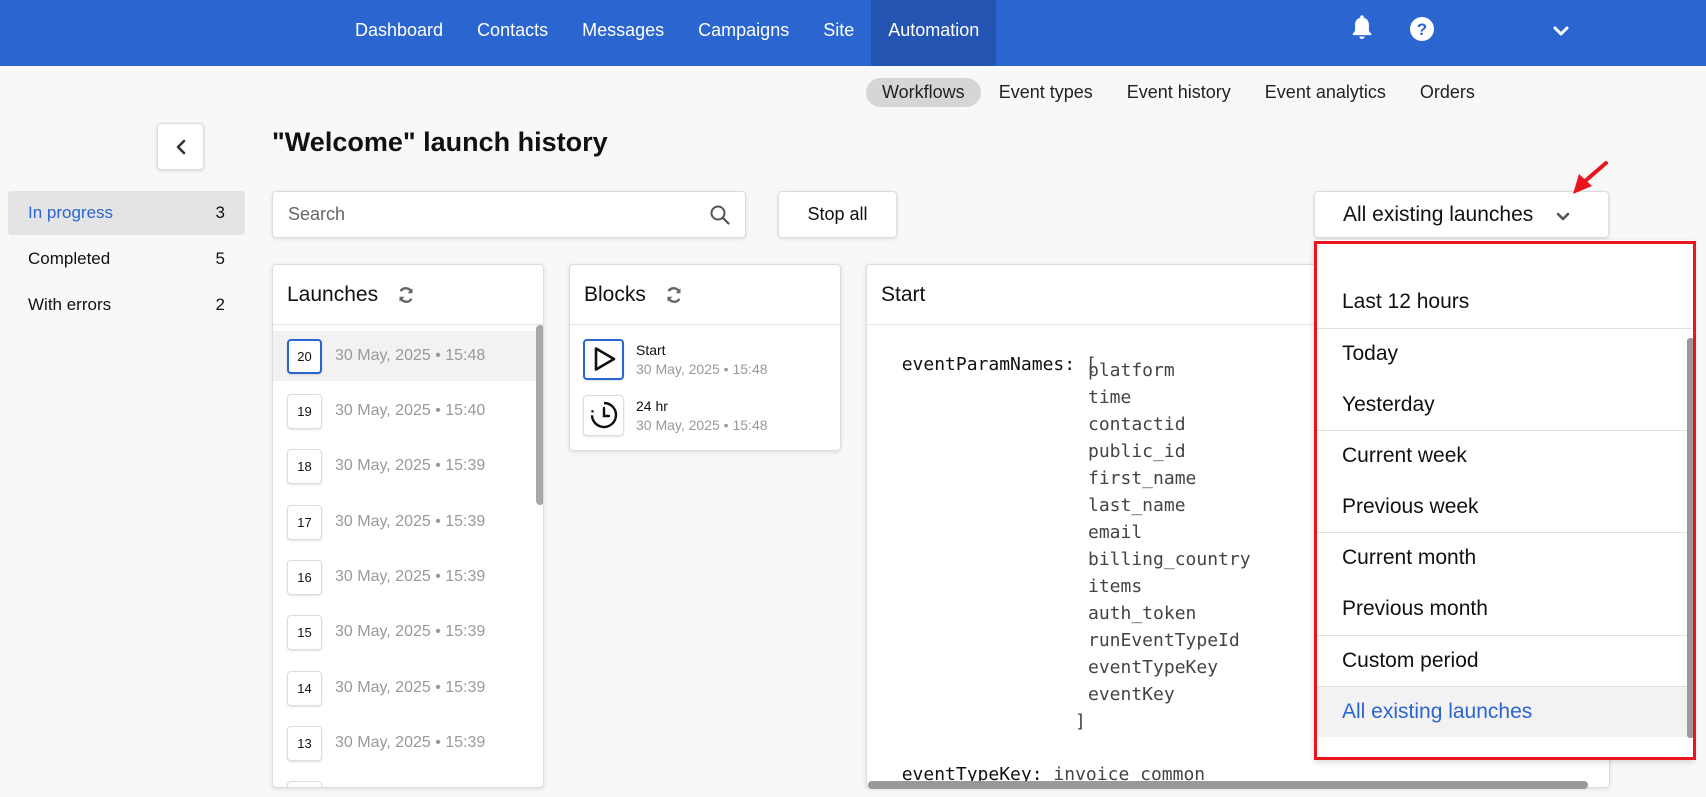 This screenshot has width=1706, height=797. Describe the element at coordinates (705, 415) in the screenshot. I see `block-row-24hr: 24 hr 30 May, 2025 • 15:48` at that location.